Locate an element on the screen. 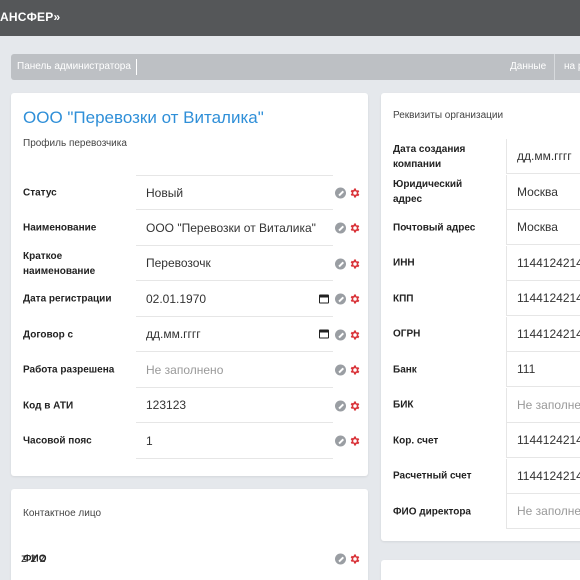 The image size is (580, 580). field-label: Краткое наименование is located at coordinates (59, 263).